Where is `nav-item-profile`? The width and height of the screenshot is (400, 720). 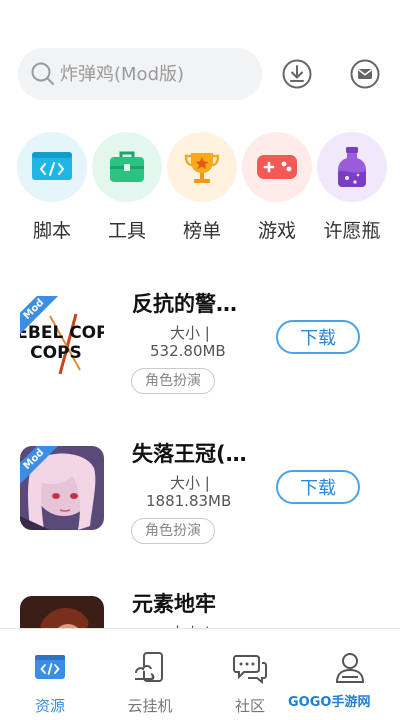 nav-item-profile is located at coordinates (350, 668).